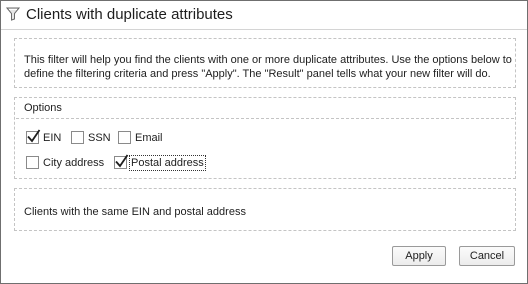  I want to click on option-city-address: City address, so click(65, 162).